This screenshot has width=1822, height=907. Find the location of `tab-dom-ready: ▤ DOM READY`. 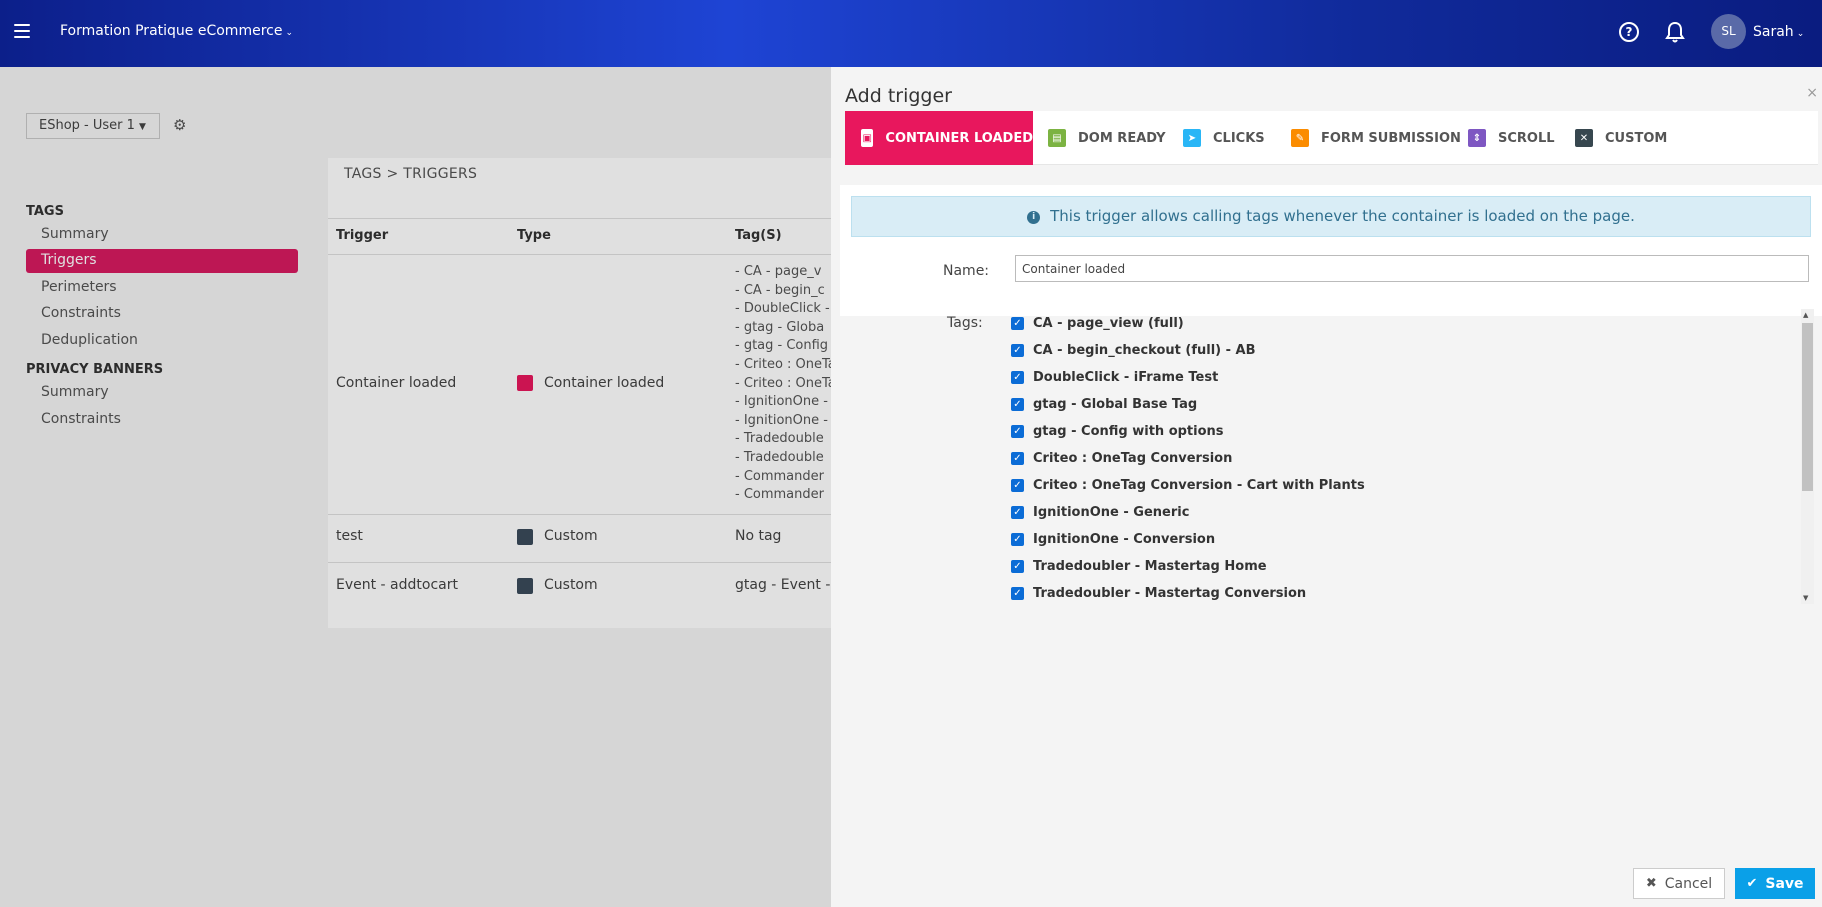

tab-dom-ready: ▤ DOM READY is located at coordinates (1107, 138).